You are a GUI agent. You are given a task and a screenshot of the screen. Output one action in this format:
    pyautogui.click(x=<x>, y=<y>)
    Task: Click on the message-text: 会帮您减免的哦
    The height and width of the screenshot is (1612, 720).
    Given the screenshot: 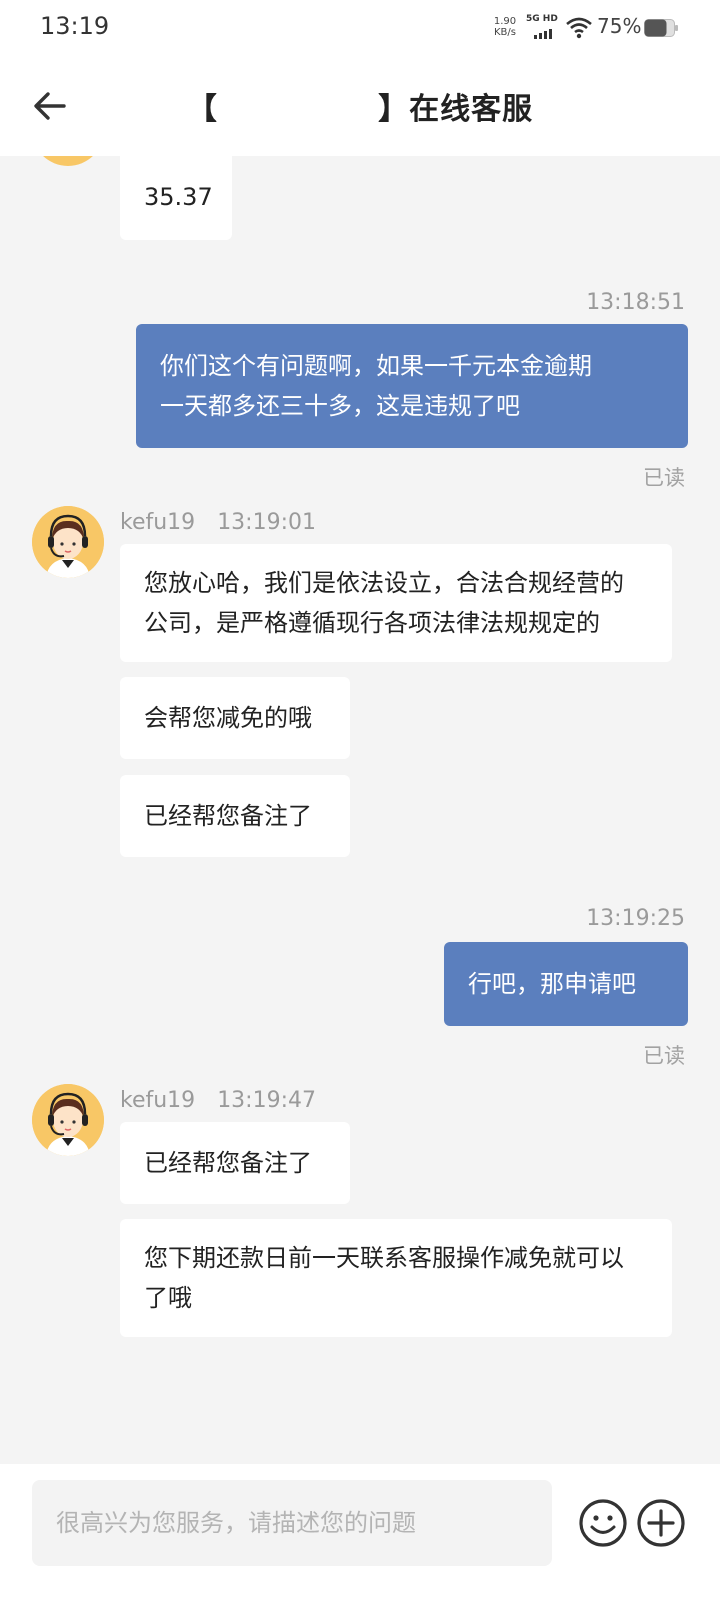 What is the action you would take?
    pyautogui.click(x=228, y=718)
    